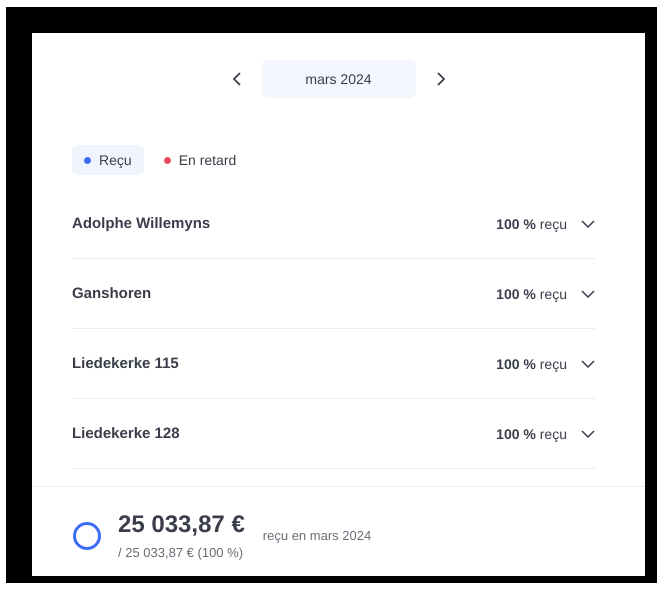 This screenshot has height=599, width=664. I want to click on property-name: Liedekerke 128, so click(126, 433).